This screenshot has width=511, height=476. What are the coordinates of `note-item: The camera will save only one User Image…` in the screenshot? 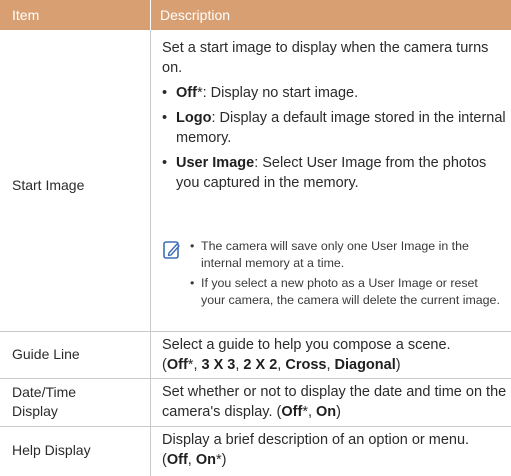 It's located at (346, 255).